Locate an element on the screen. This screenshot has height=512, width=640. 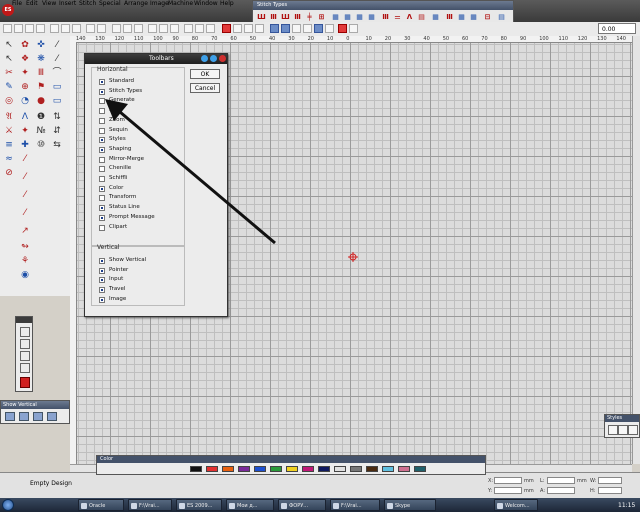
pen-icon is located at coordinates (237, 28).